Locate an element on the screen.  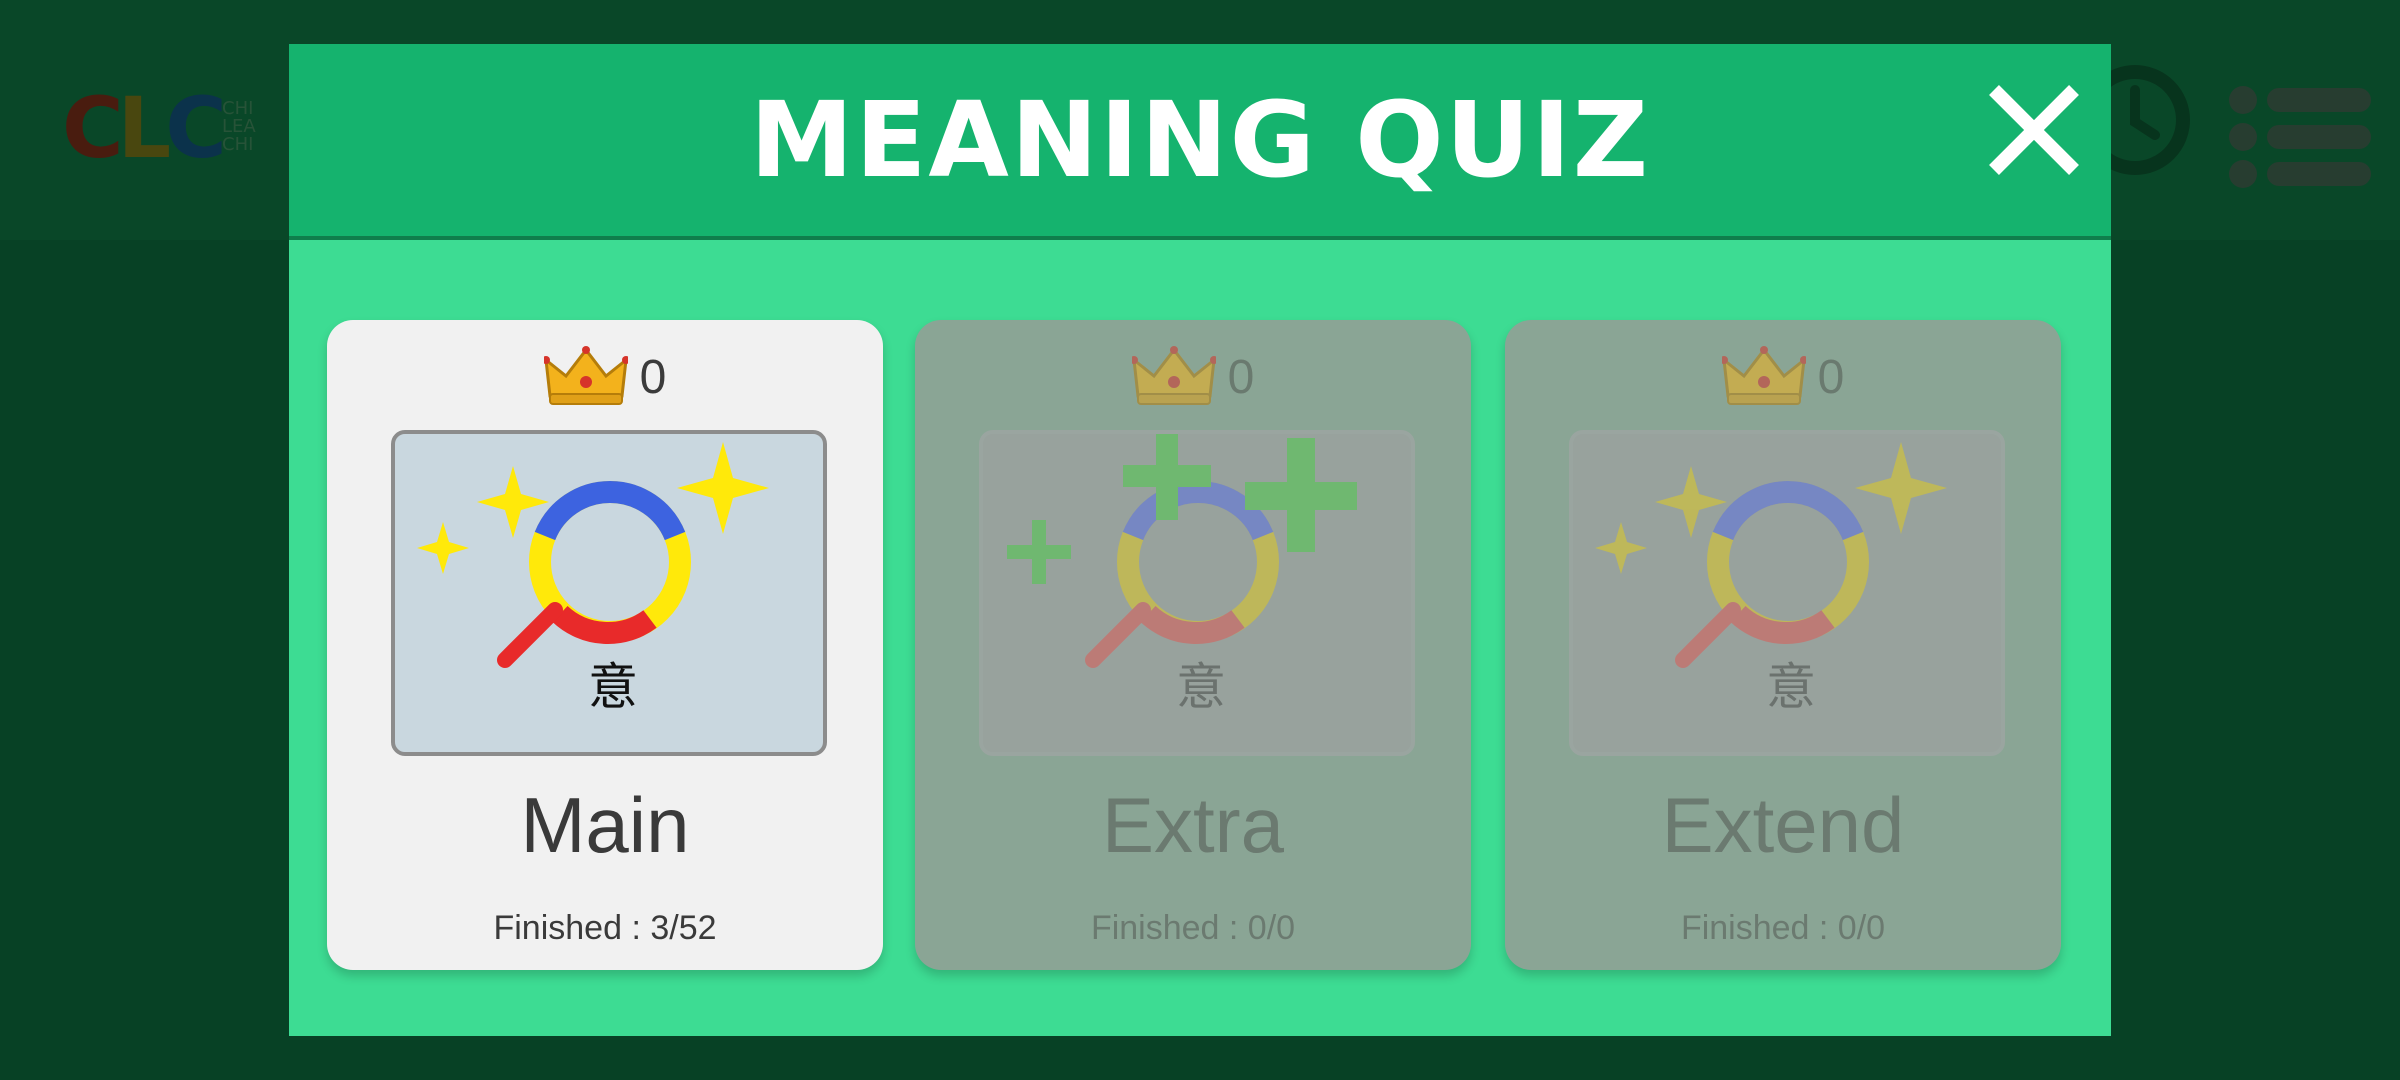
quiz-card-extra: 0 意 Extra Finished : 0/0 is located at coordinates (1193, 645).